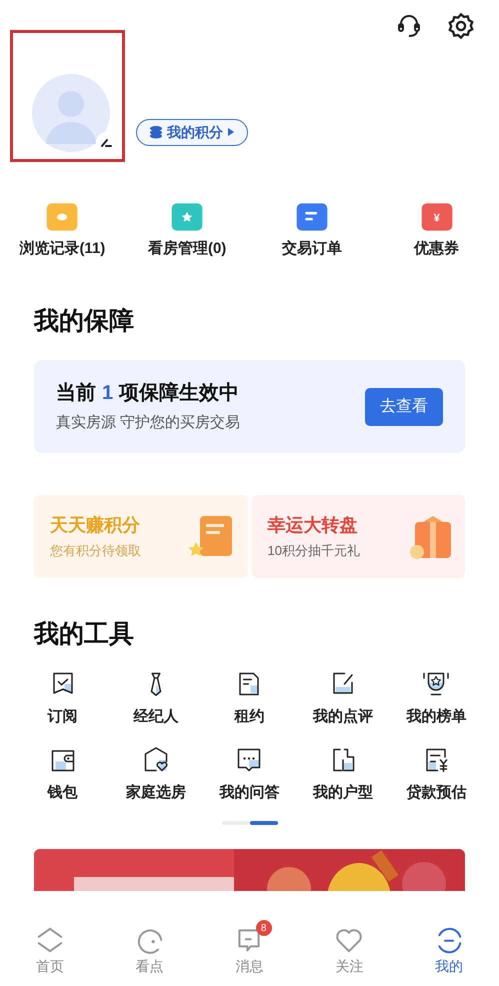  I want to click on headline: 项保障生效中, so click(179, 393).